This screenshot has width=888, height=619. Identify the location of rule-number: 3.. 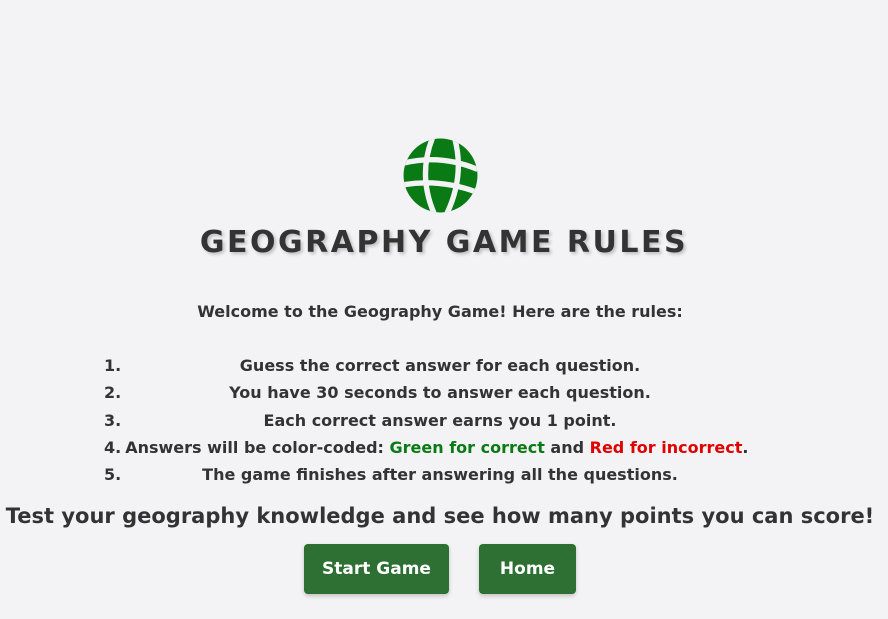
(113, 420).